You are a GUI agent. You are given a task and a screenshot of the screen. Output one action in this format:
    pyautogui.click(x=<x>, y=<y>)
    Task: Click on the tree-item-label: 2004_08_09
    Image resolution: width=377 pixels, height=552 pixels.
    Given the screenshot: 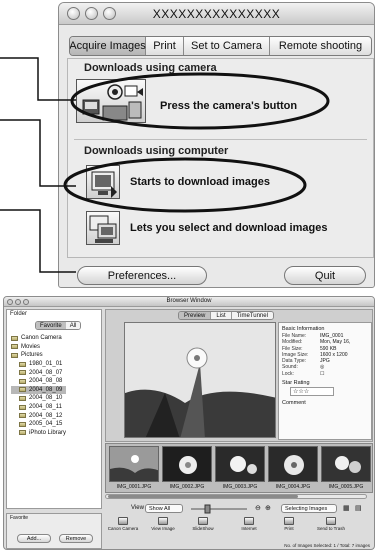 What is the action you would take?
    pyautogui.click(x=46, y=389)
    